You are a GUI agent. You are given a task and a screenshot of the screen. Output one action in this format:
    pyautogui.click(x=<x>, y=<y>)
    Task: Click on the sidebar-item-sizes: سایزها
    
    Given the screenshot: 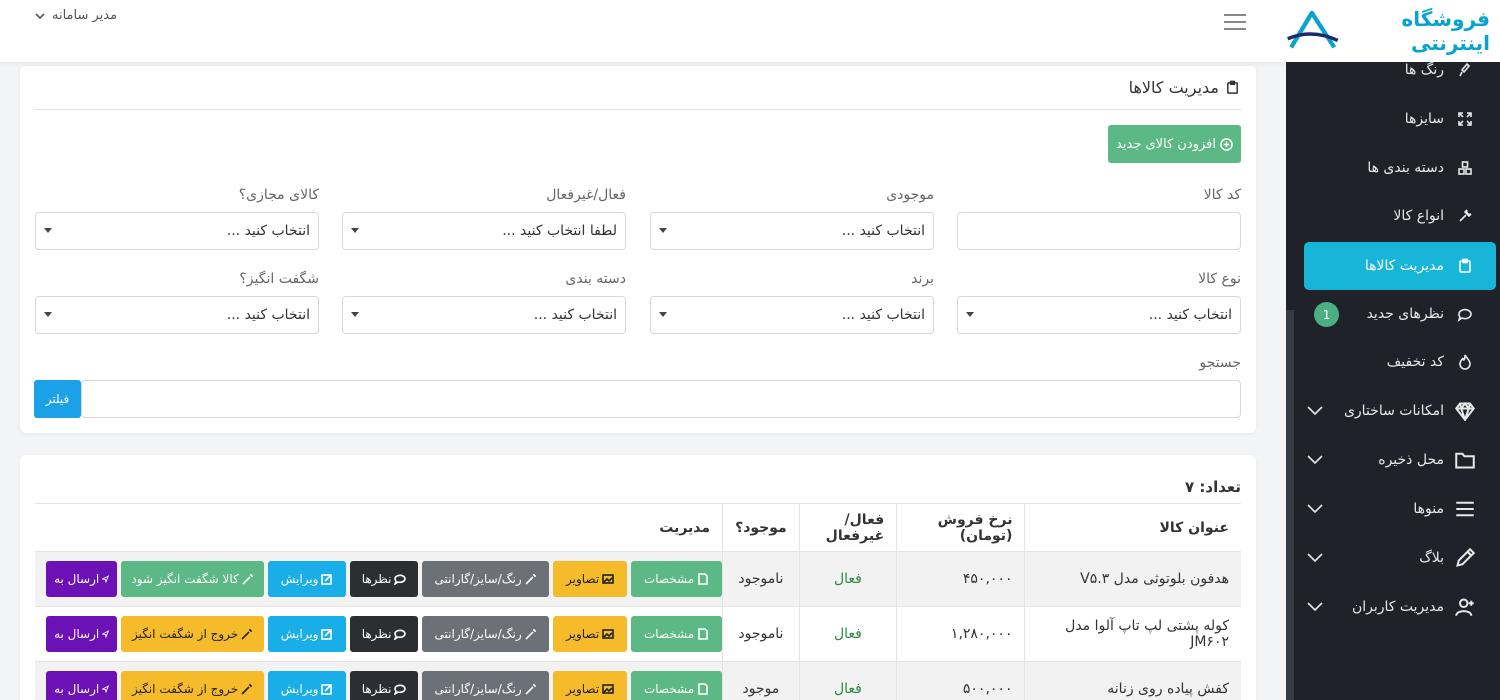 What is the action you would take?
    pyautogui.click(x=1390, y=119)
    